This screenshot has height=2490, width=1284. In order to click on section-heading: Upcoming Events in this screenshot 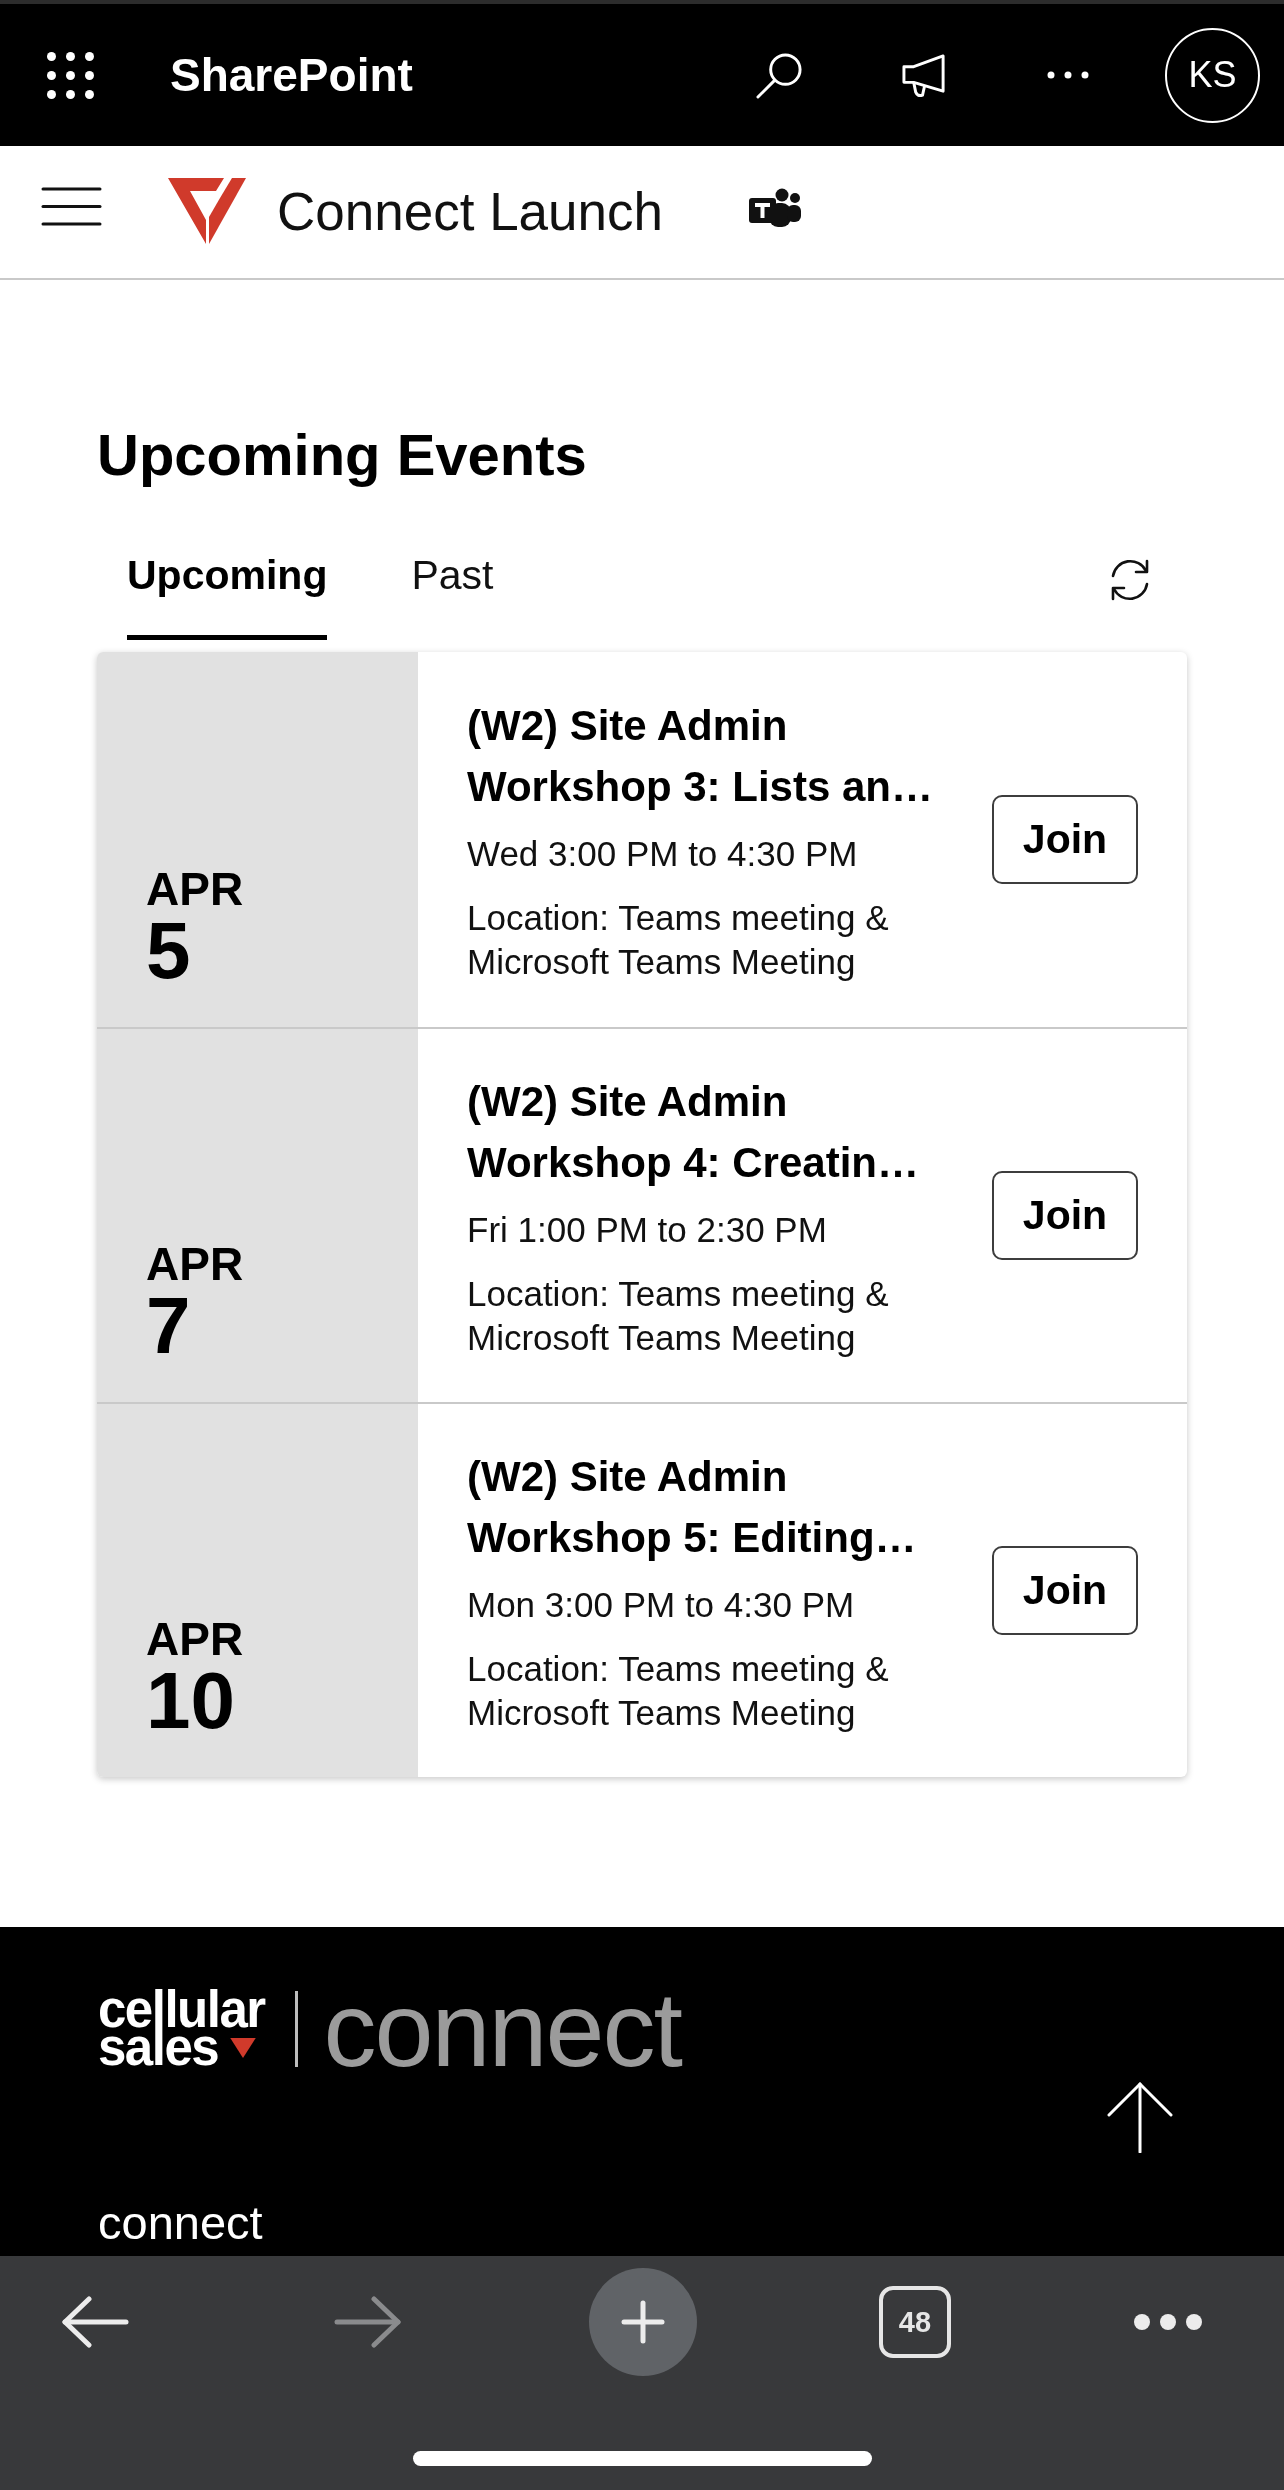, I will do `click(342, 455)`.